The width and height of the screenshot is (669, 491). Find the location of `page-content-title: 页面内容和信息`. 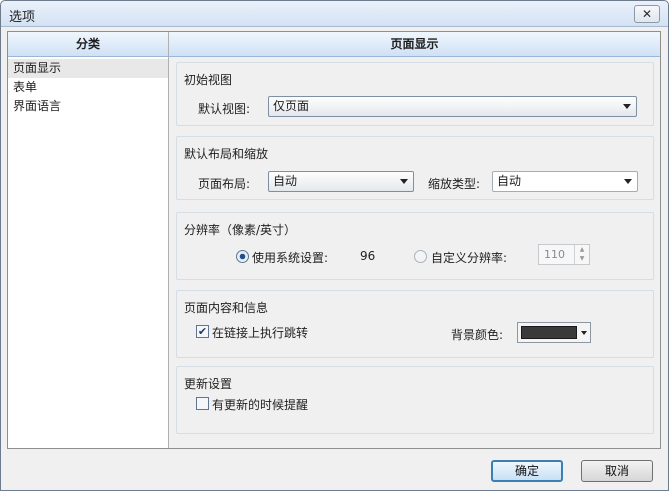

page-content-title: 页面内容和信息 is located at coordinates (226, 308).